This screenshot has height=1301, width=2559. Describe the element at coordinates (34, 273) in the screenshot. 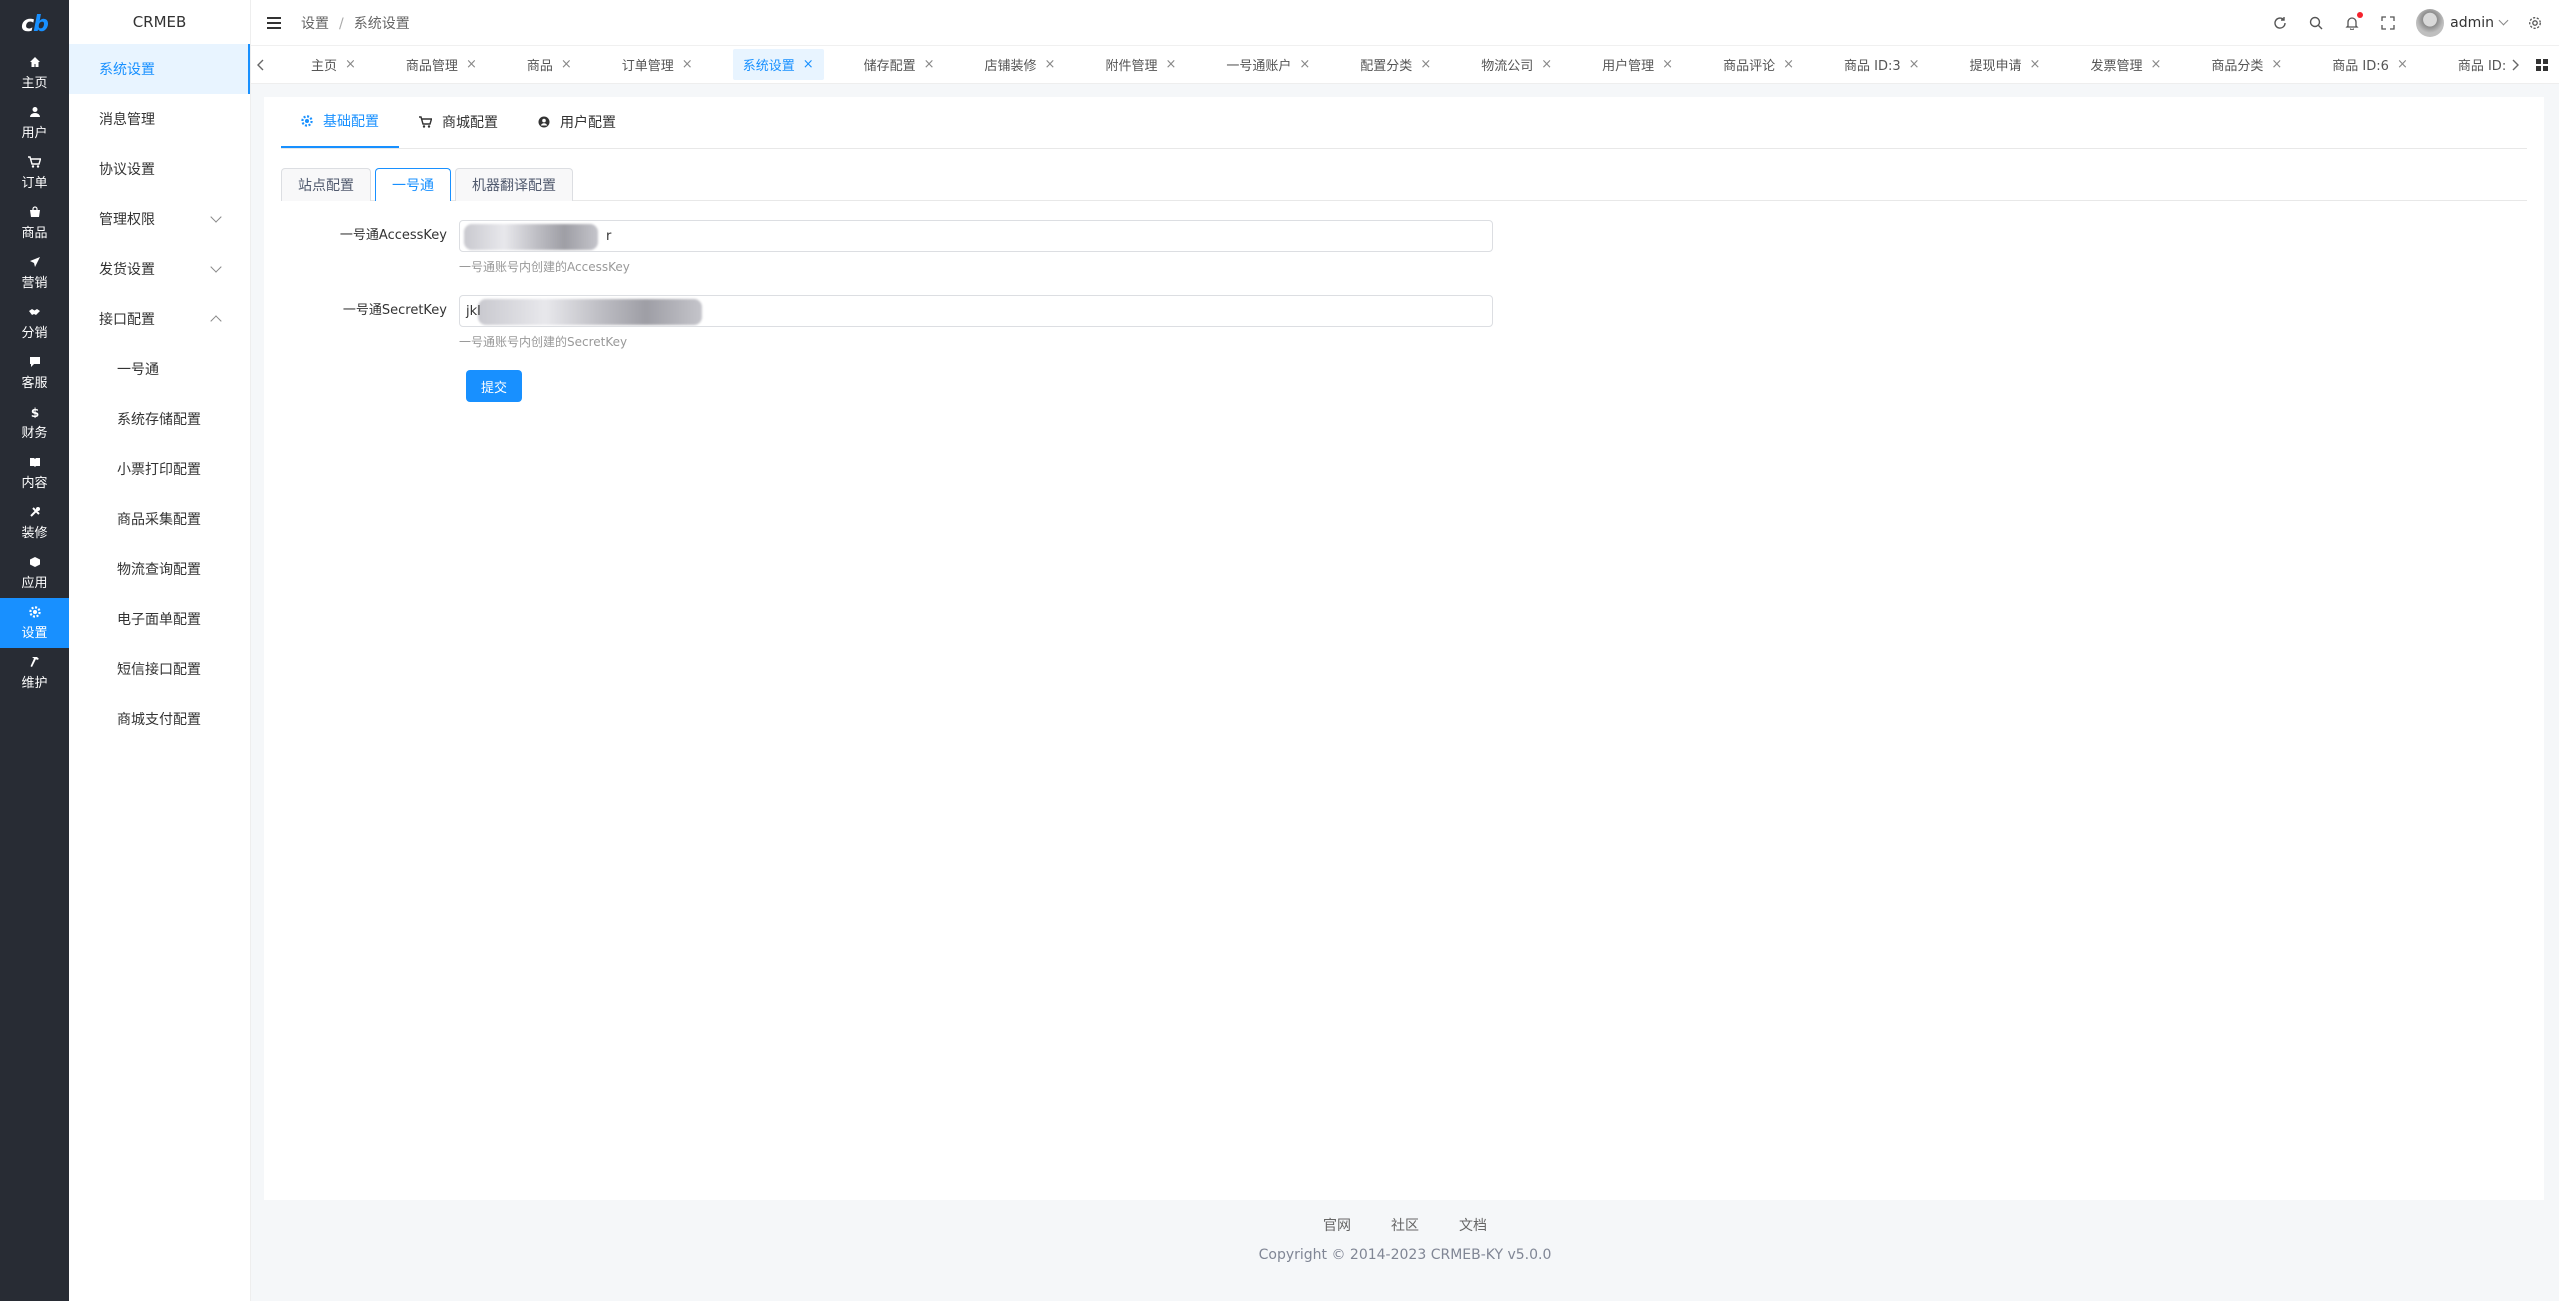

I see `rail-item-send: 营销` at that location.